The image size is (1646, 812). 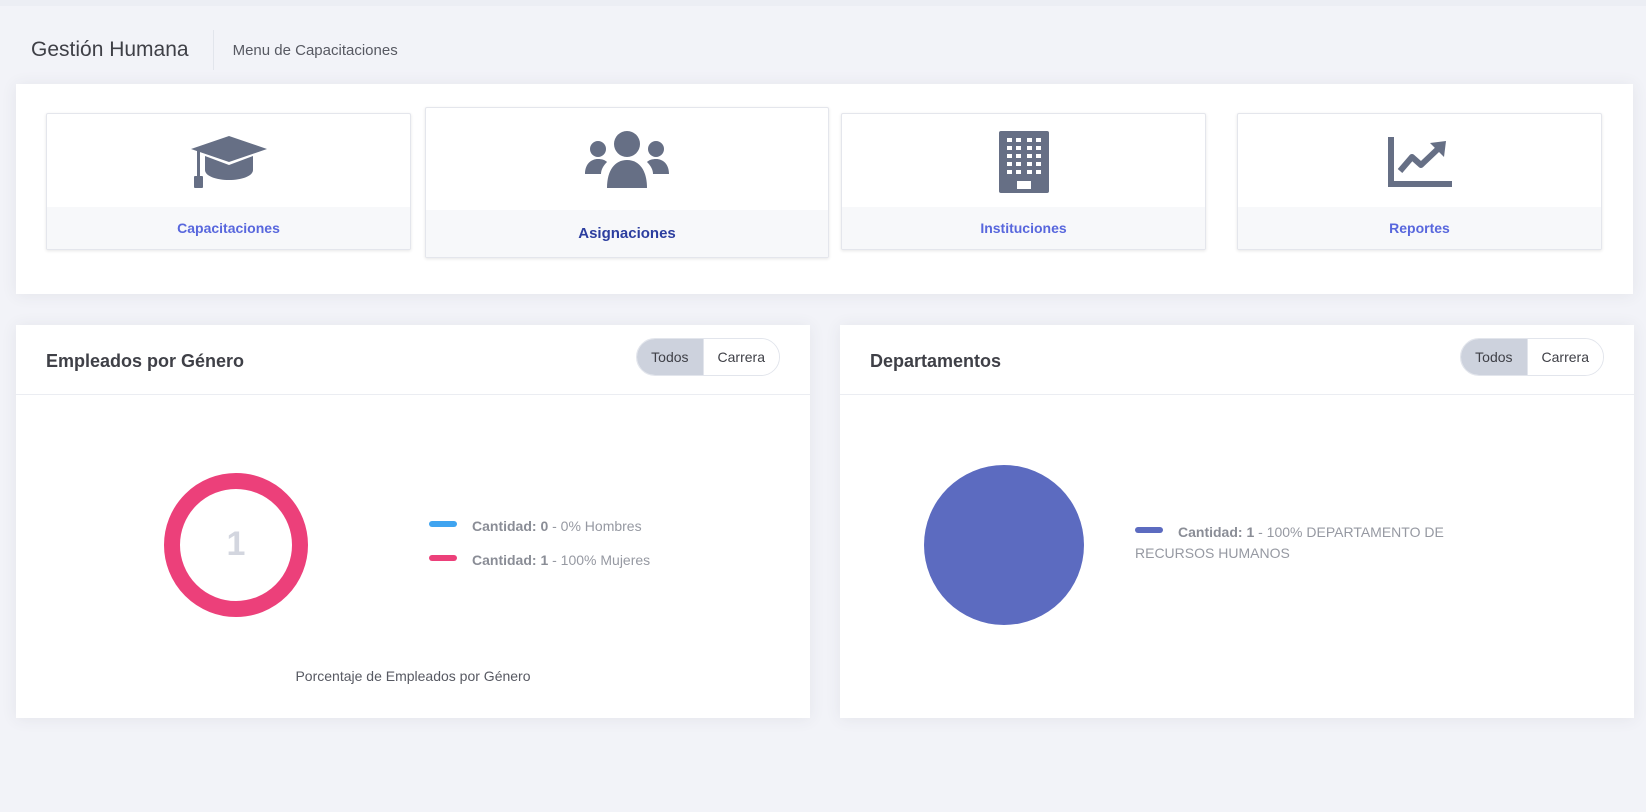 What do you see at coordinates (599, 560) in the screenshot?
I see `legend-label: - 100% Mujeres` at bounding box center [599, 560].